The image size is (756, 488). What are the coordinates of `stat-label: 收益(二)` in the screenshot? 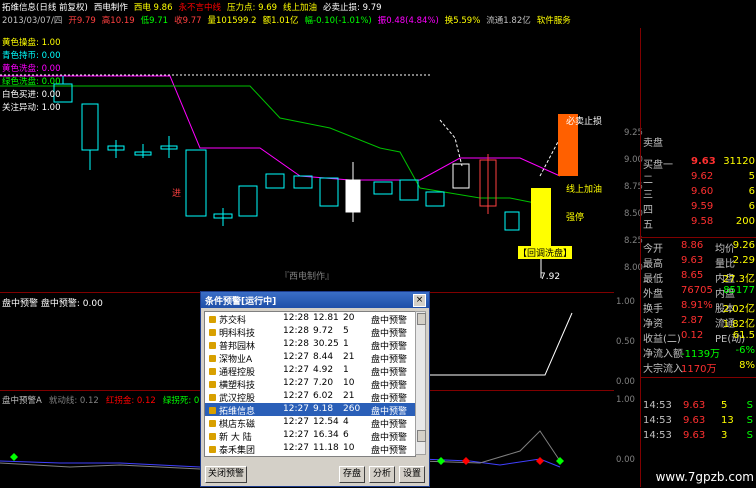 It's located at (662, 339).